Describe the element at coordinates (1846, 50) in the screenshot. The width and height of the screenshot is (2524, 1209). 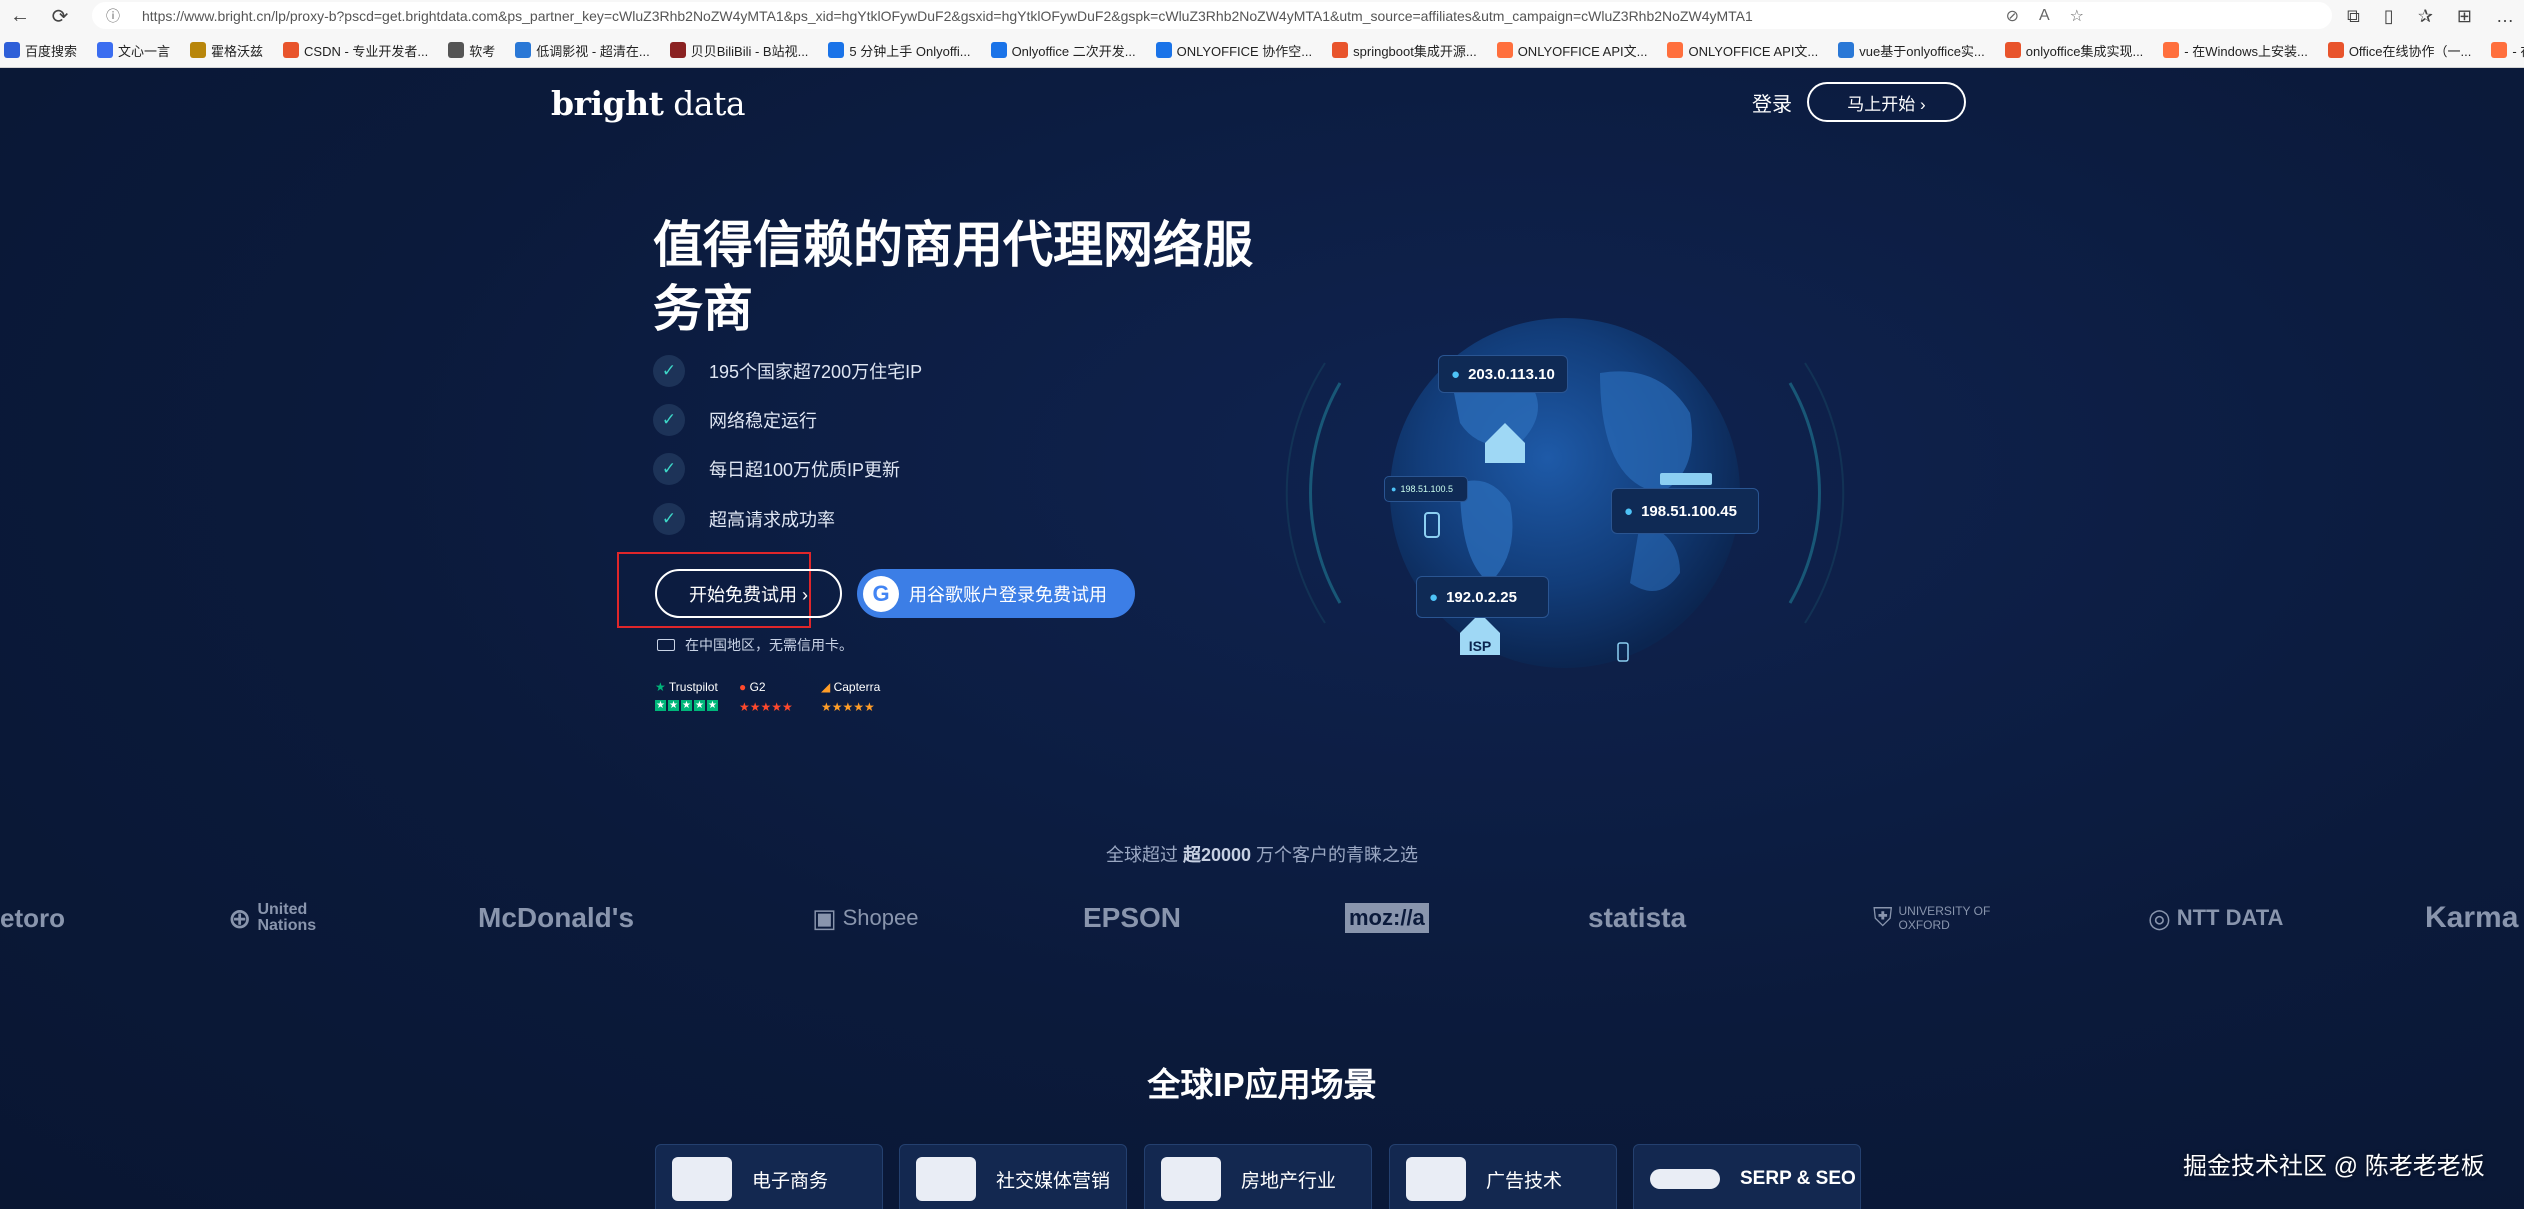
I see `vue-icon` at that location.